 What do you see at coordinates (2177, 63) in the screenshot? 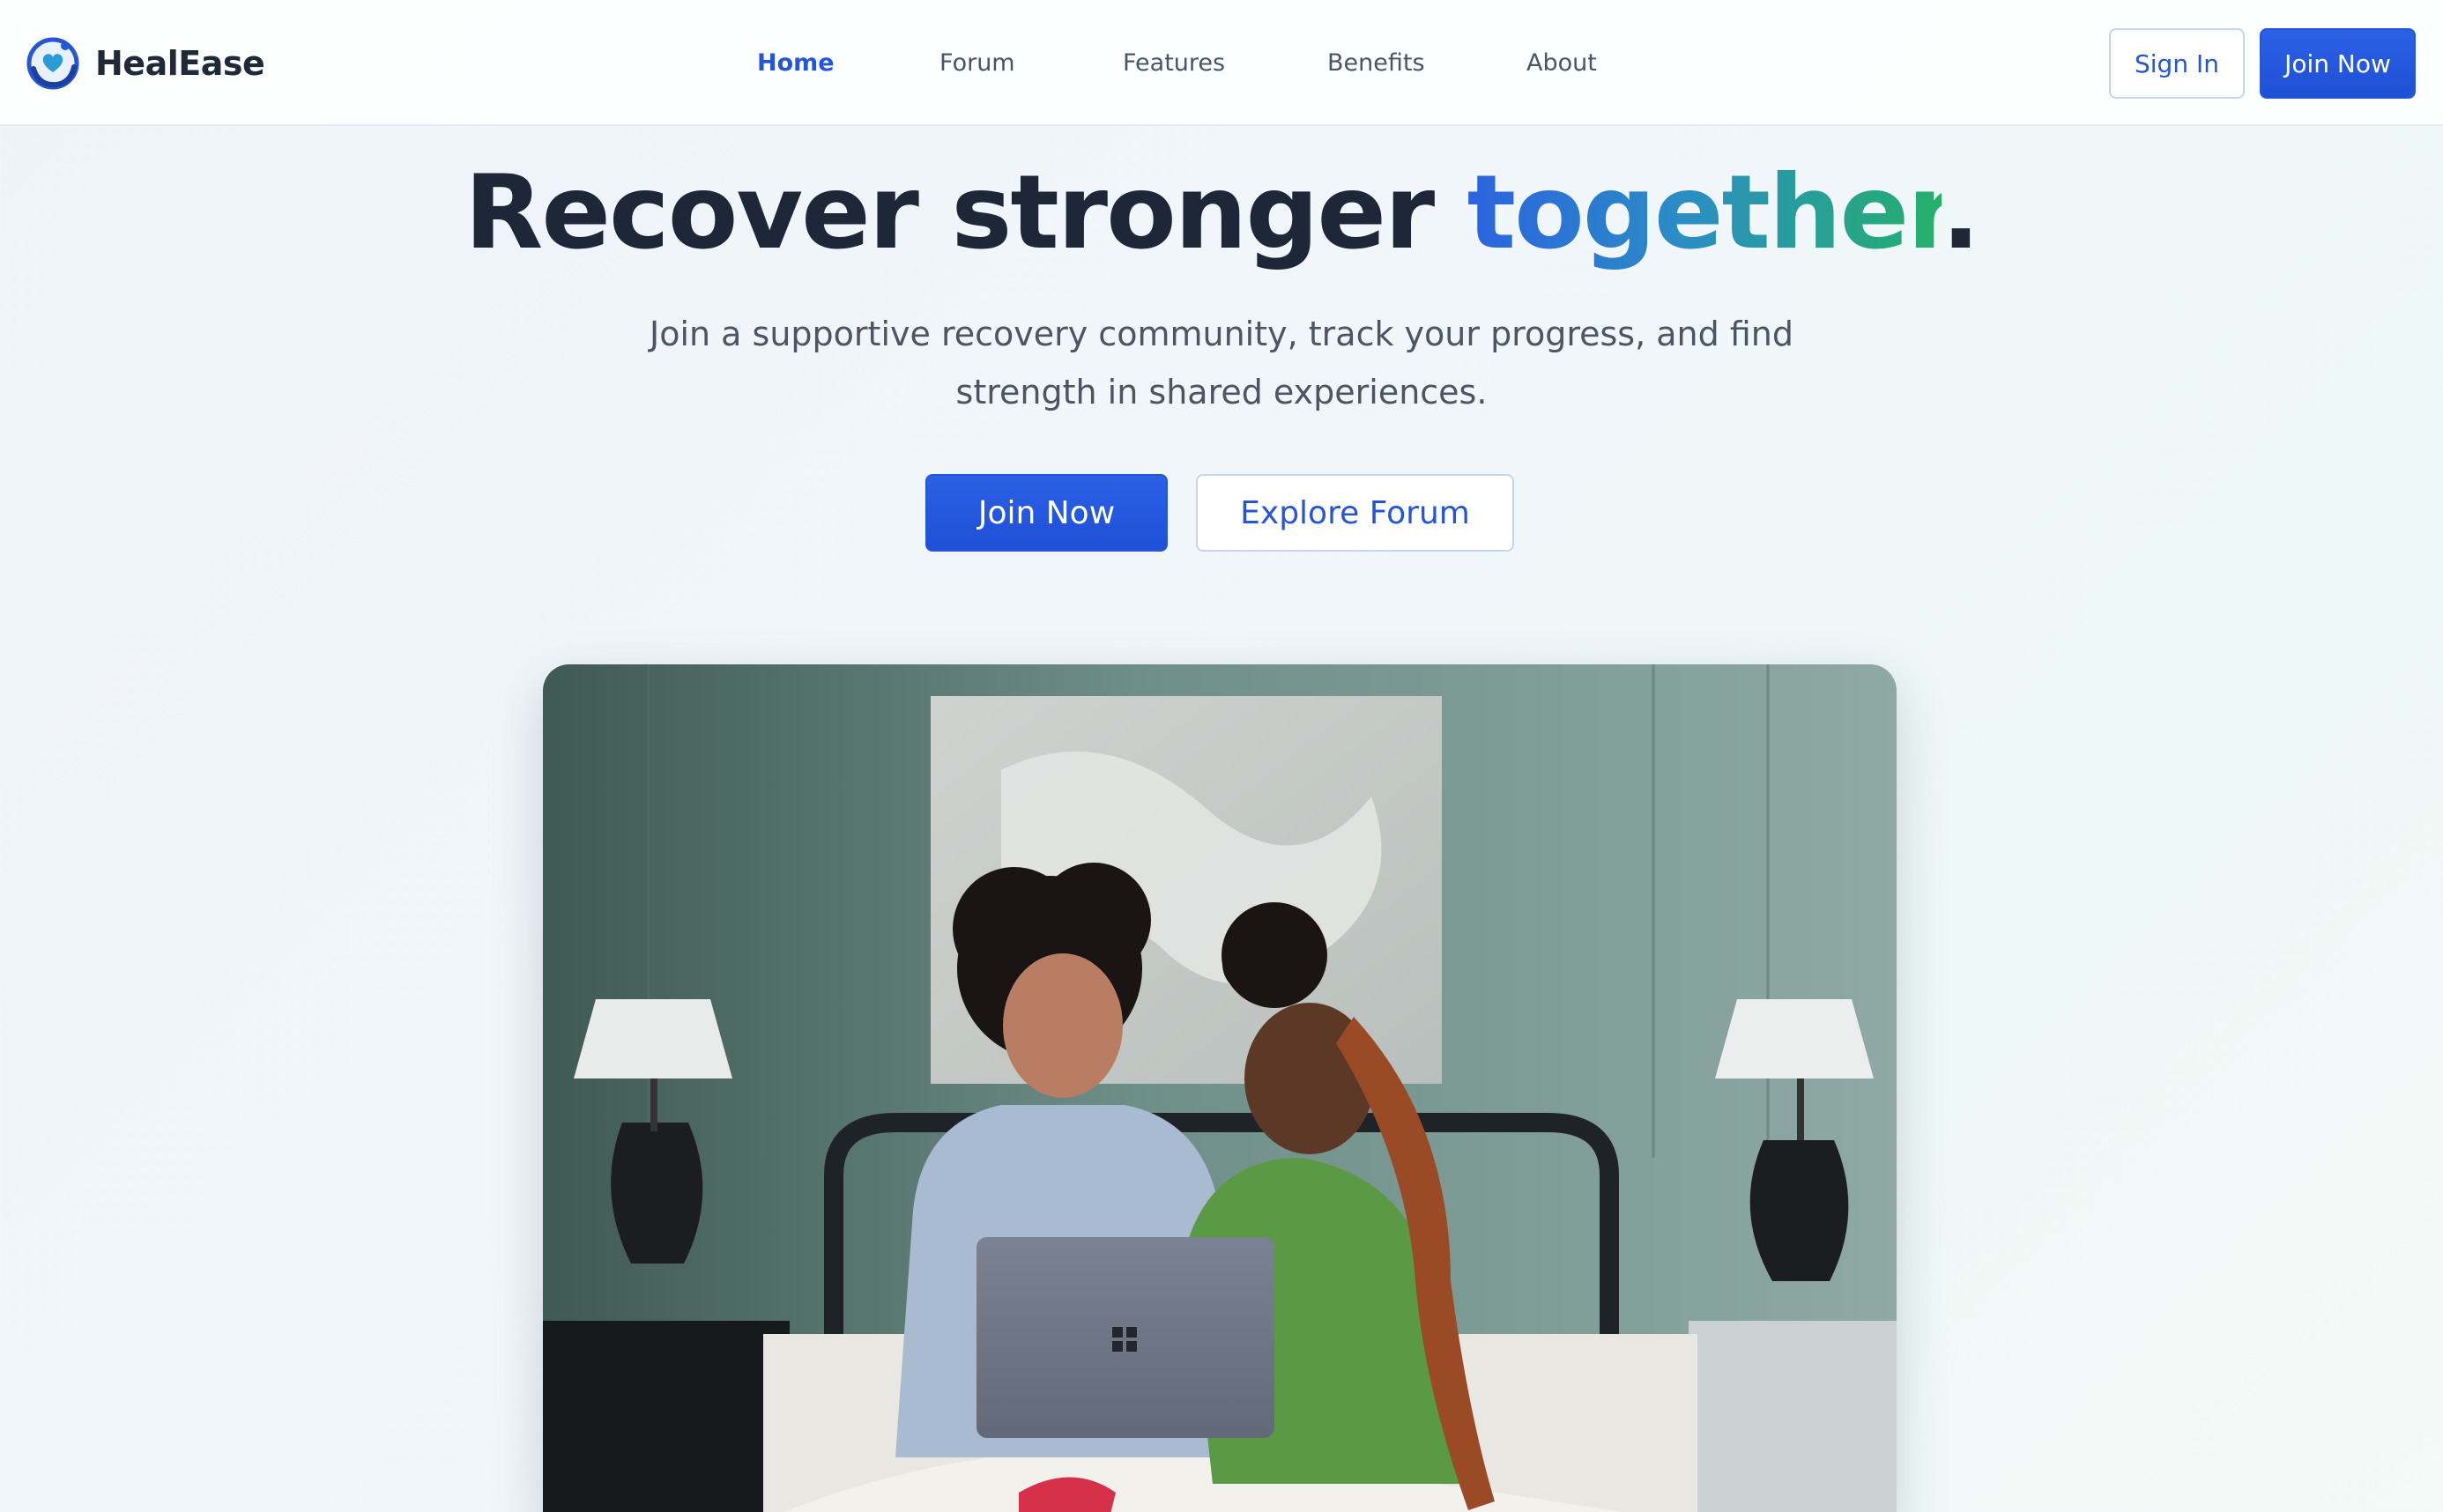
I see `sign-in-button: Sign In` at bounding box center [2177, 63].